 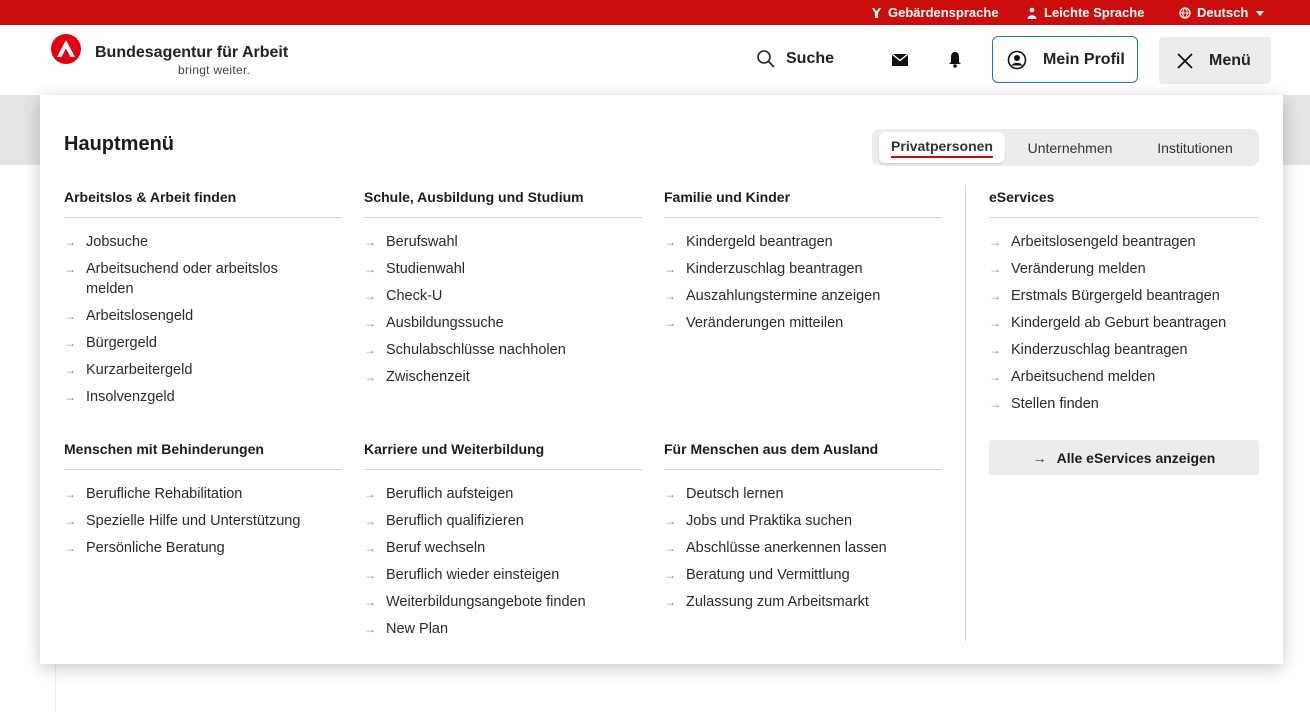 What do you see at coordinates (810, 58) in the screenshot?
I see `search-label: Suche` at bounding box center [810, 58].